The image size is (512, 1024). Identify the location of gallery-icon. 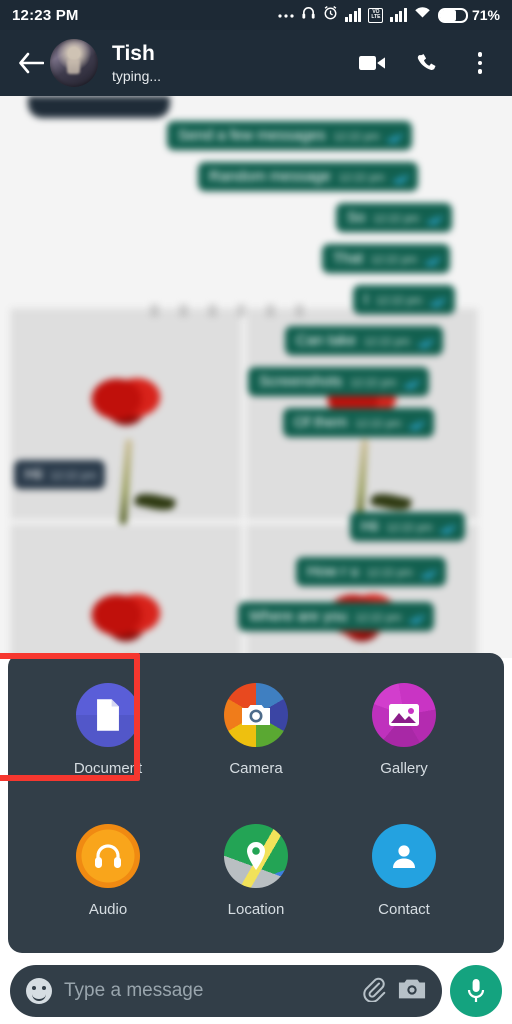
(404, 715).